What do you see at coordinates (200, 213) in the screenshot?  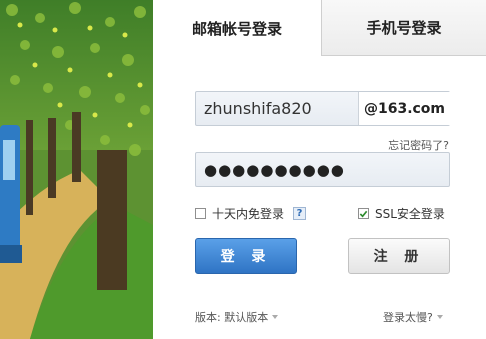 I see `remember-checkbox` at bounding box center [200, 213].